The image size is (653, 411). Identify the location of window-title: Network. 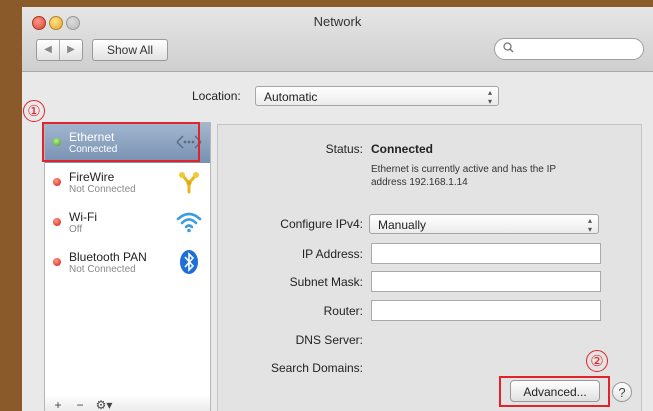
(337, 21).